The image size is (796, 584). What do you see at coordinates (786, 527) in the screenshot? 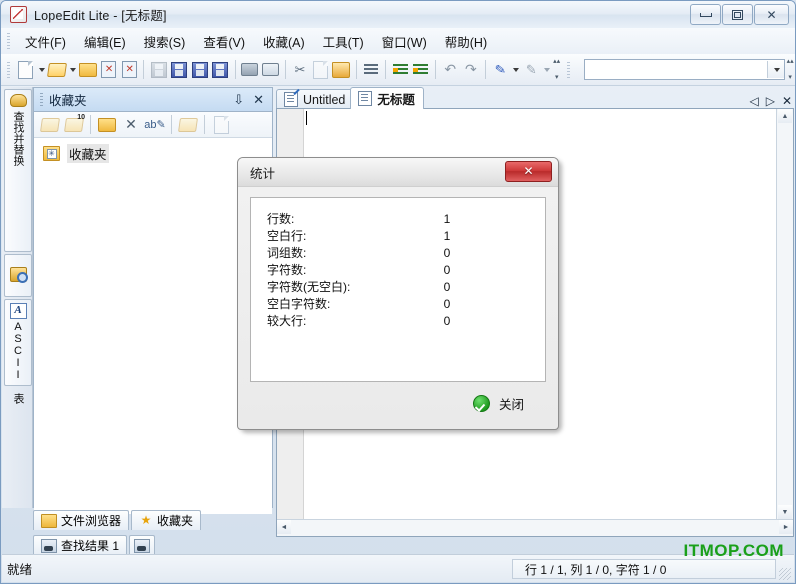
I see `scroll-right-icon: ►` at bounding box center [786, 527].